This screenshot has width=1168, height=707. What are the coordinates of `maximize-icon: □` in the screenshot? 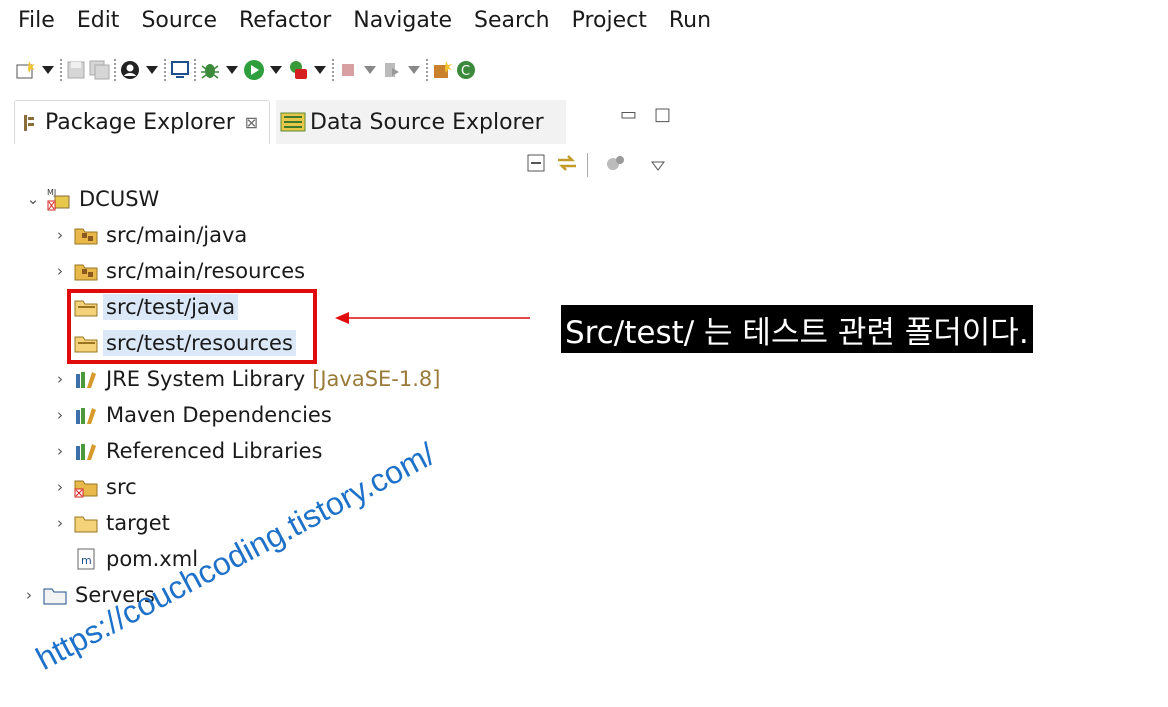 It's located at (662, 114).